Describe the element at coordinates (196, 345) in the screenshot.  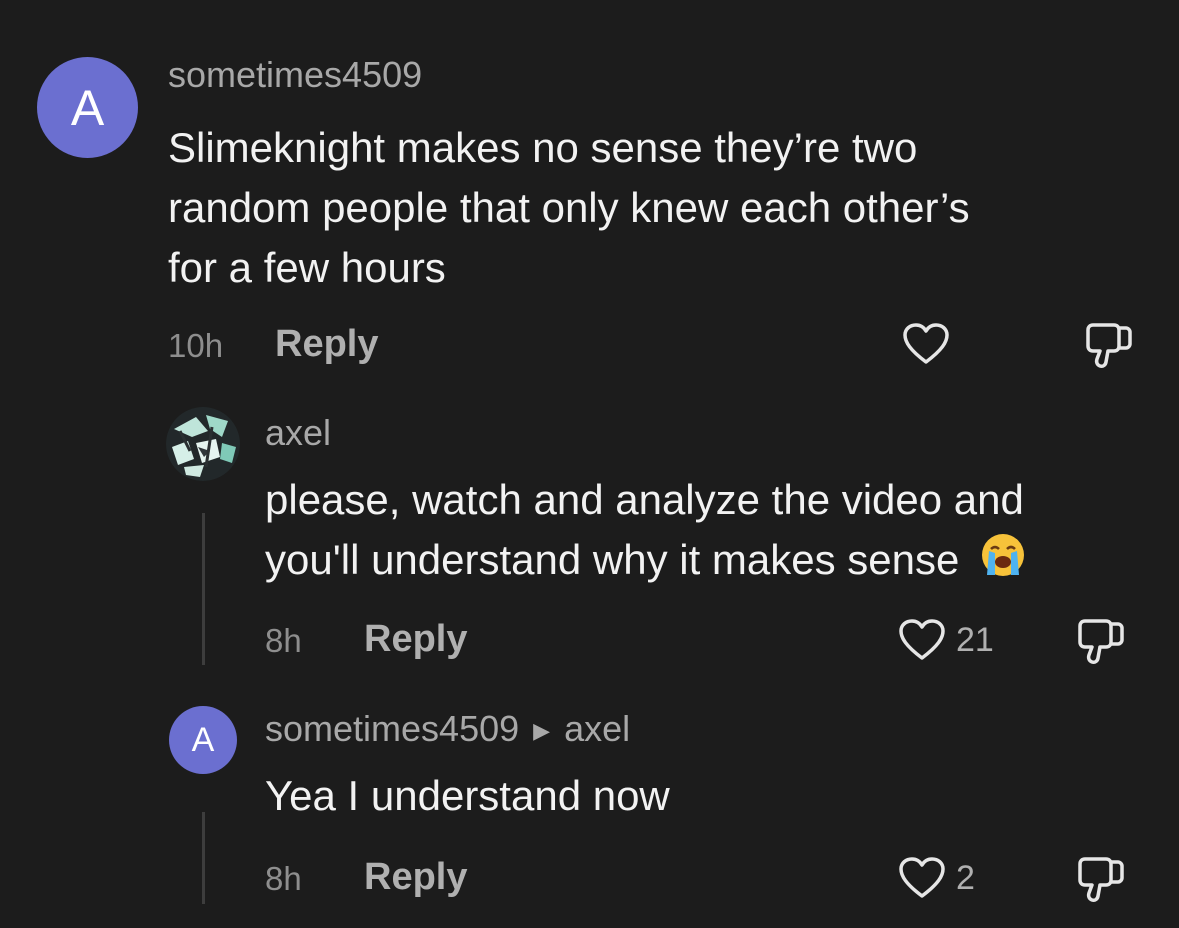
I see `comment-timestamp: 10h` at that location.